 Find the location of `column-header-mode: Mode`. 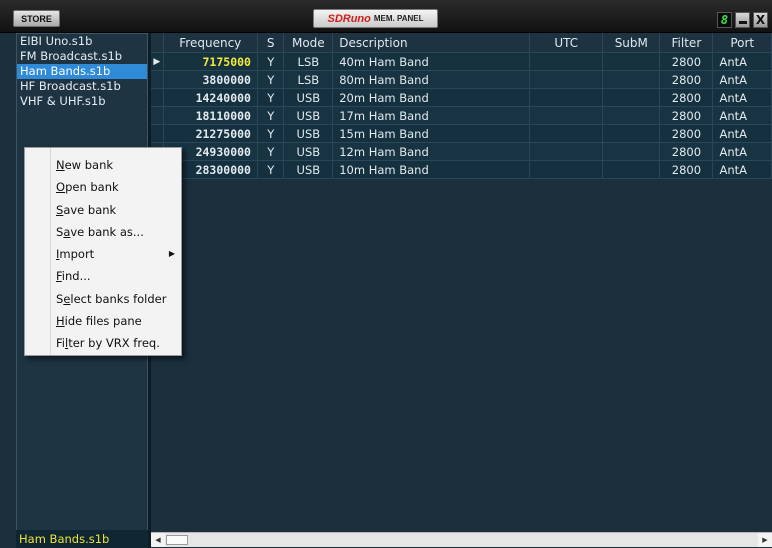

column-header-mode: Mode is located at coordinates (308, 43).